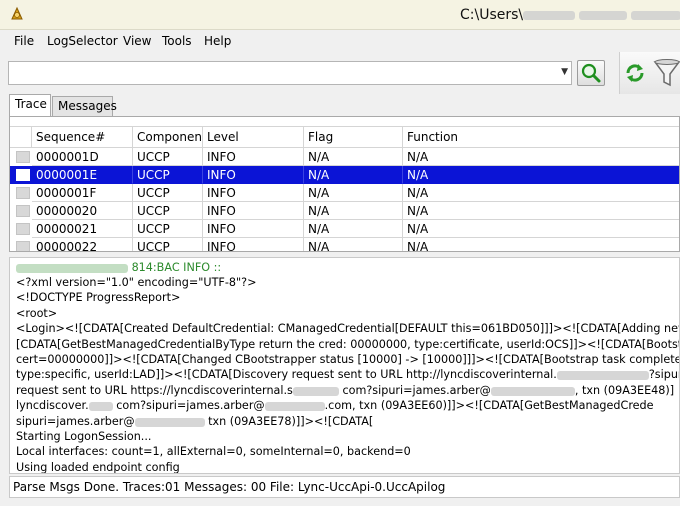 This screenshot has width=680, height=506. I want to click on table-row: 00000022 UCCP INFO N/A N/A, so click(344, 244).